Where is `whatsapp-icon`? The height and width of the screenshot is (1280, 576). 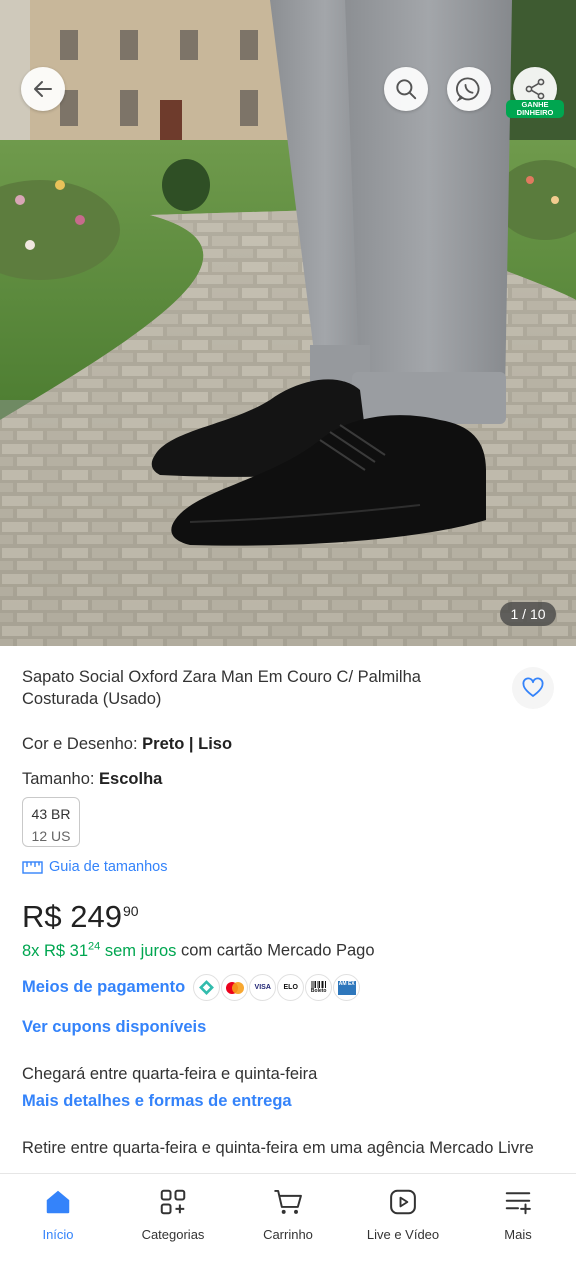 whatsapp-icon is located at coordinates (468, 90).